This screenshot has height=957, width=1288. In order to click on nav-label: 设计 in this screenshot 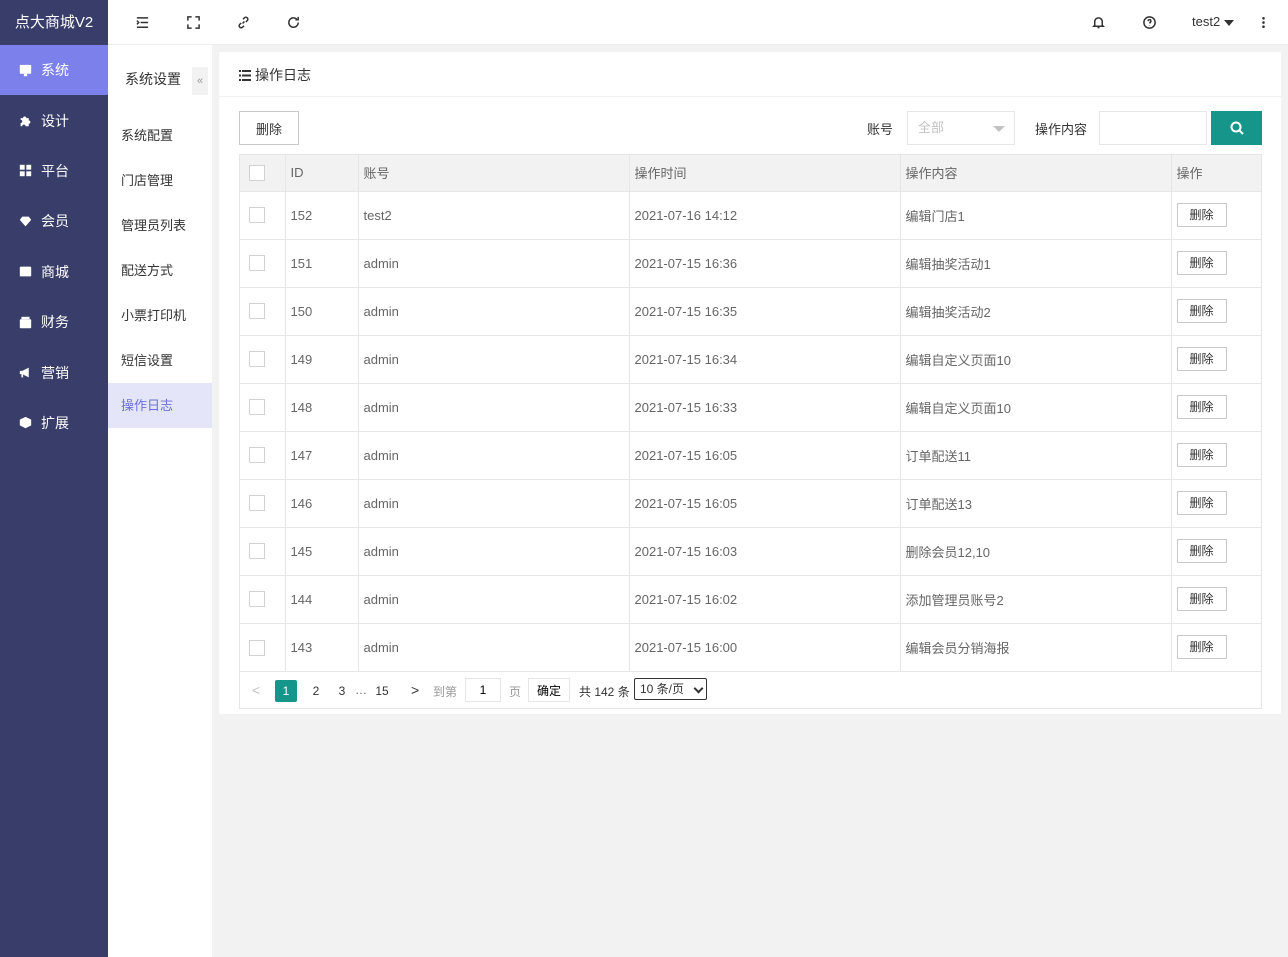, I will do `click(55, 120)`.